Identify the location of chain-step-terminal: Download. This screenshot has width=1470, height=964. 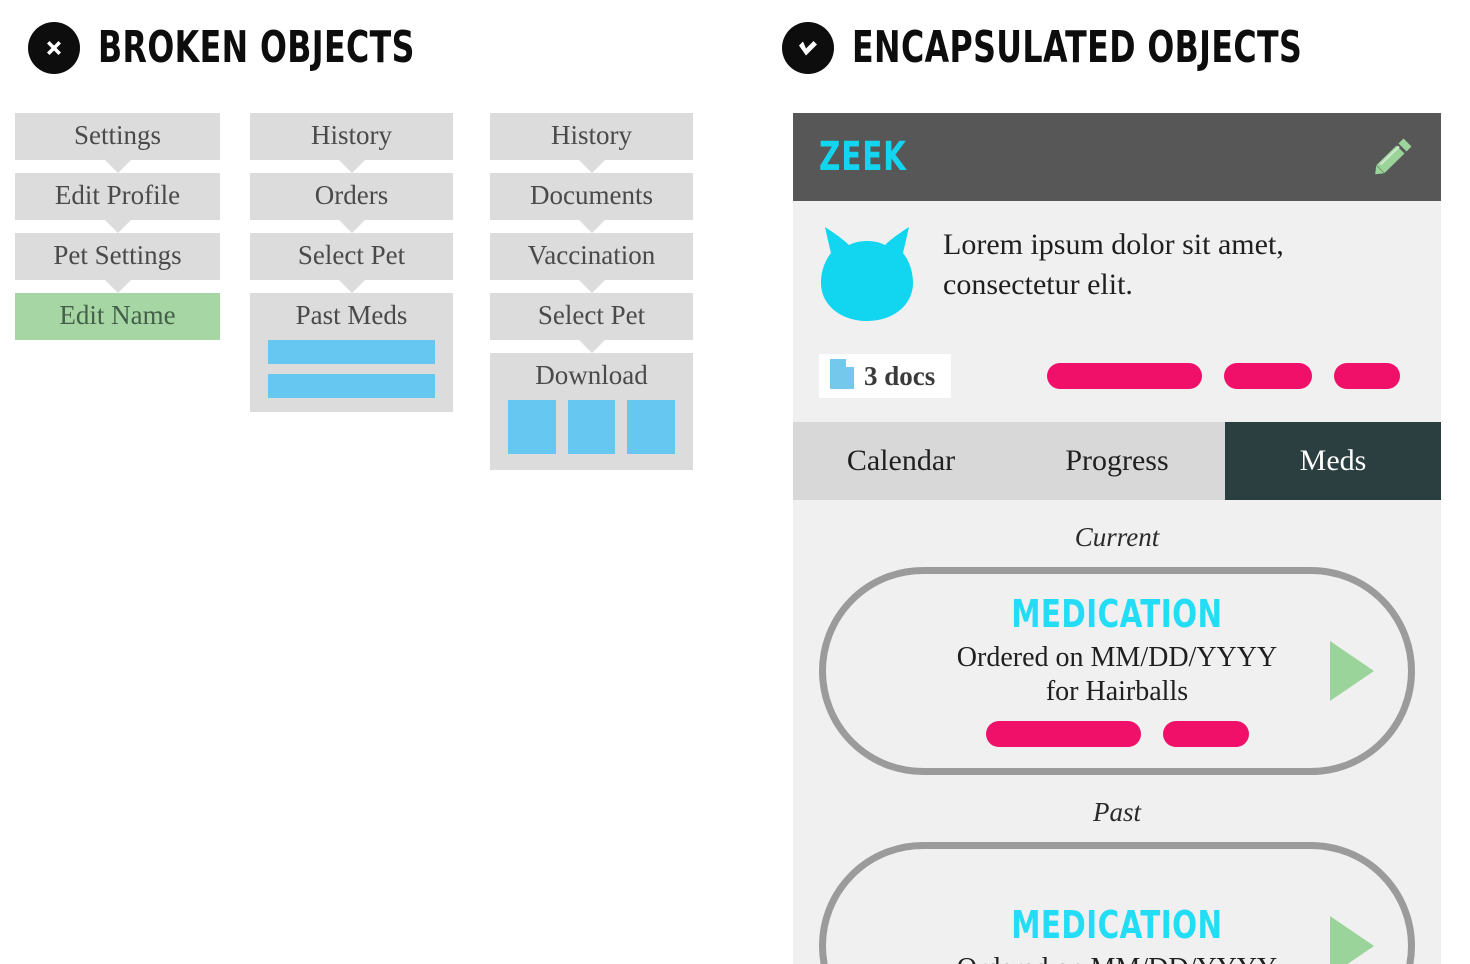
(591, 411).